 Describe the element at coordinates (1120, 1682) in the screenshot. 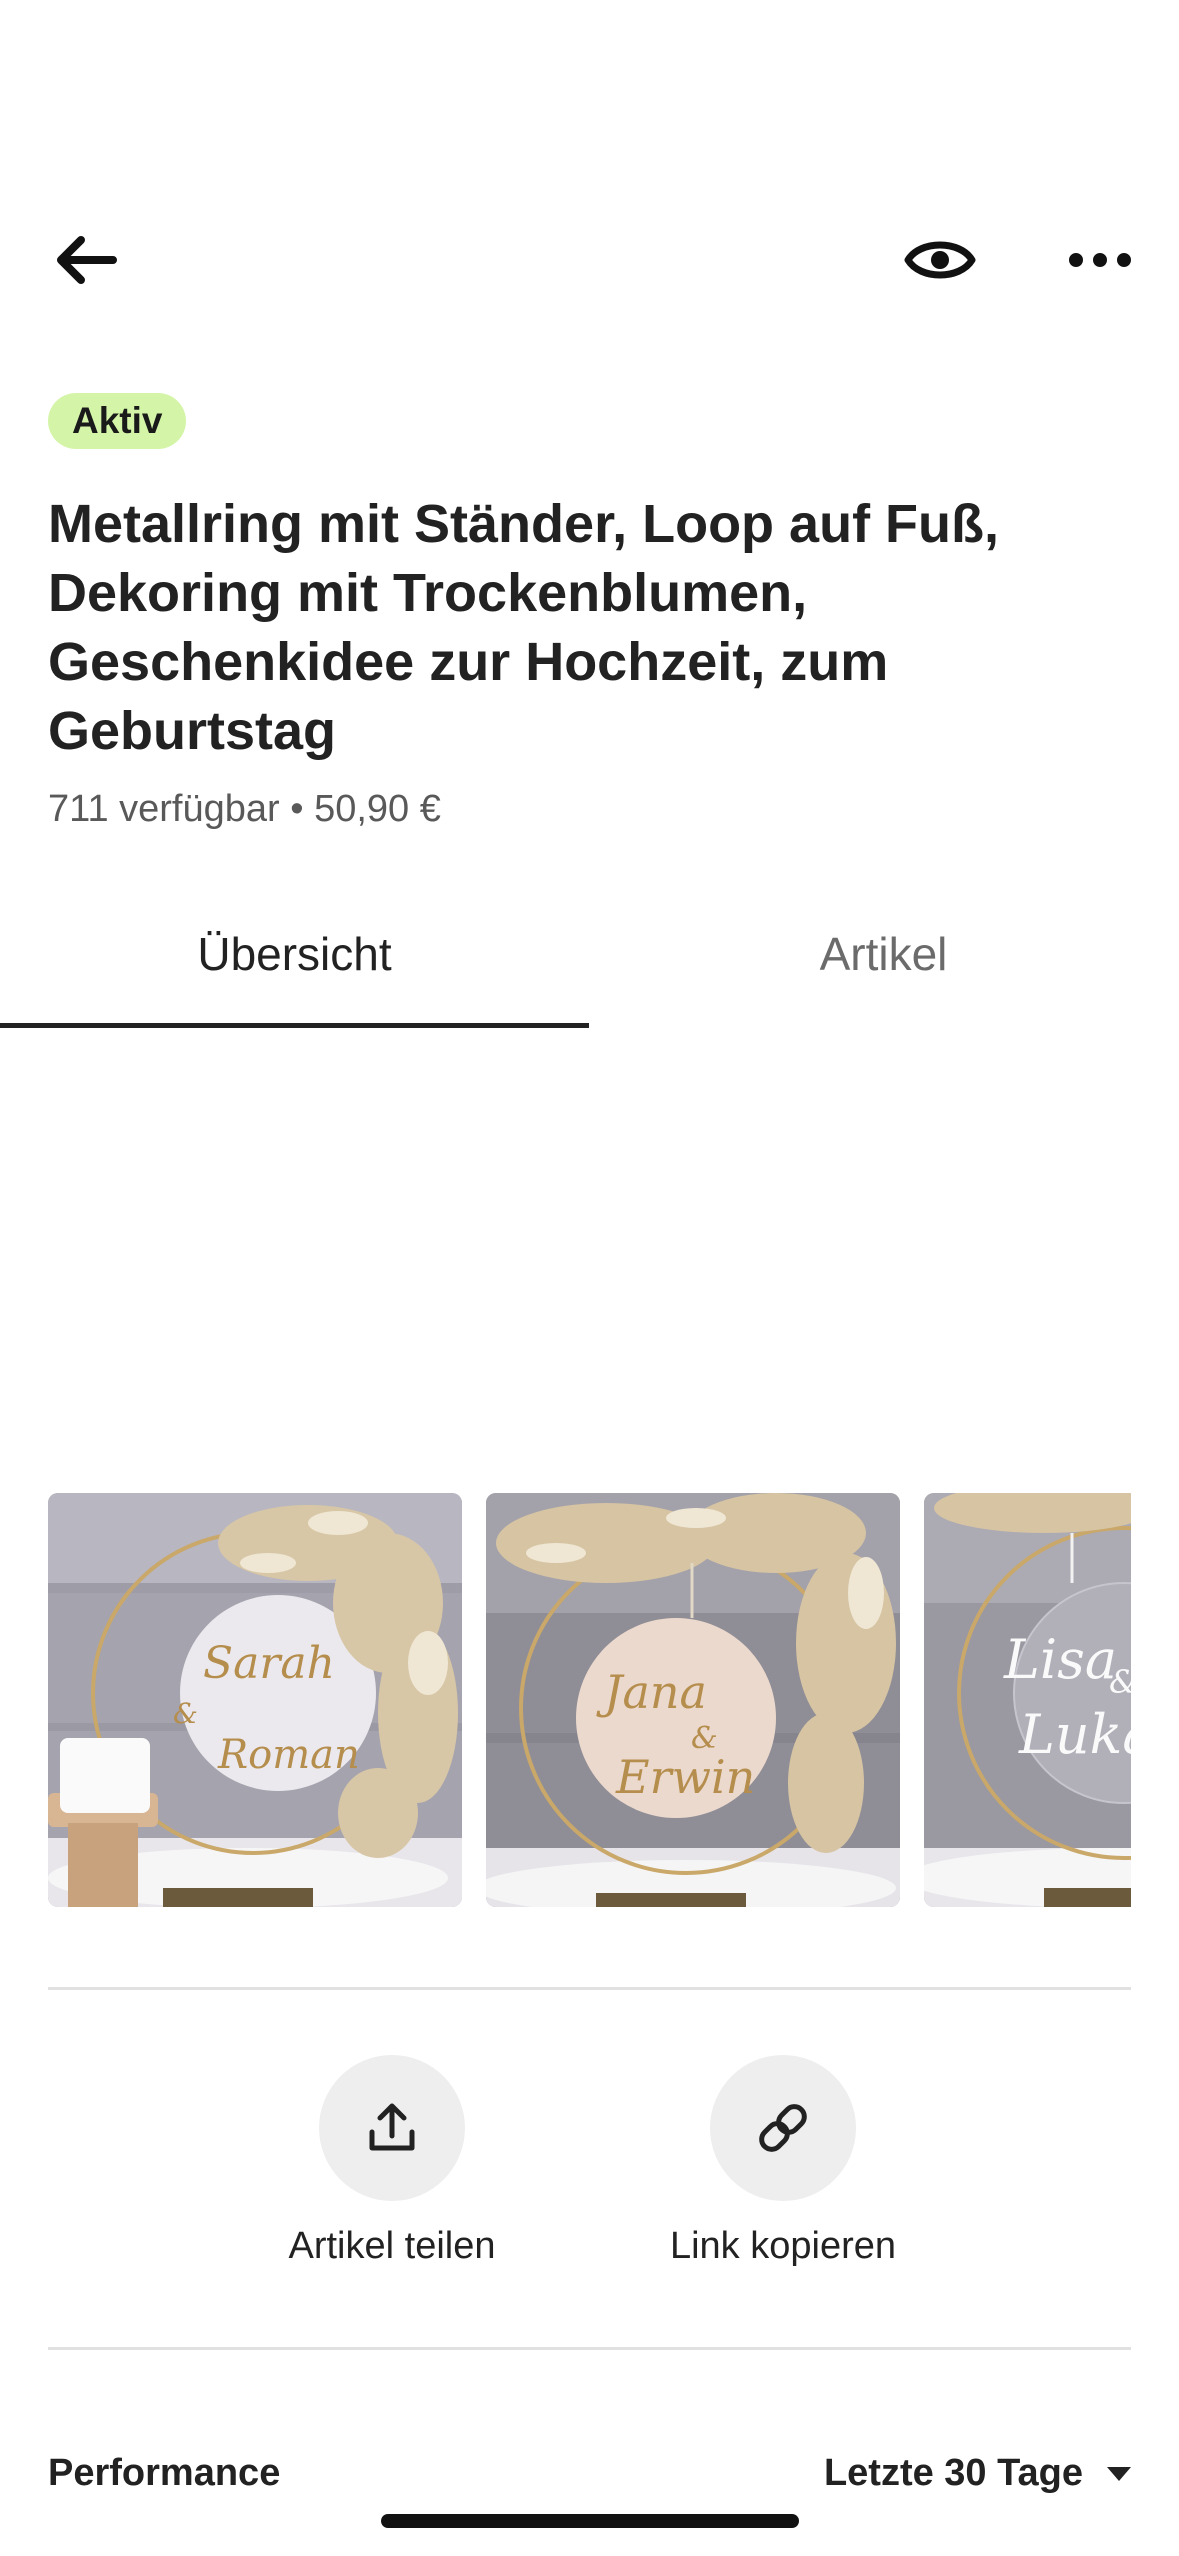

I see `sign-amp-3: &` at that location.